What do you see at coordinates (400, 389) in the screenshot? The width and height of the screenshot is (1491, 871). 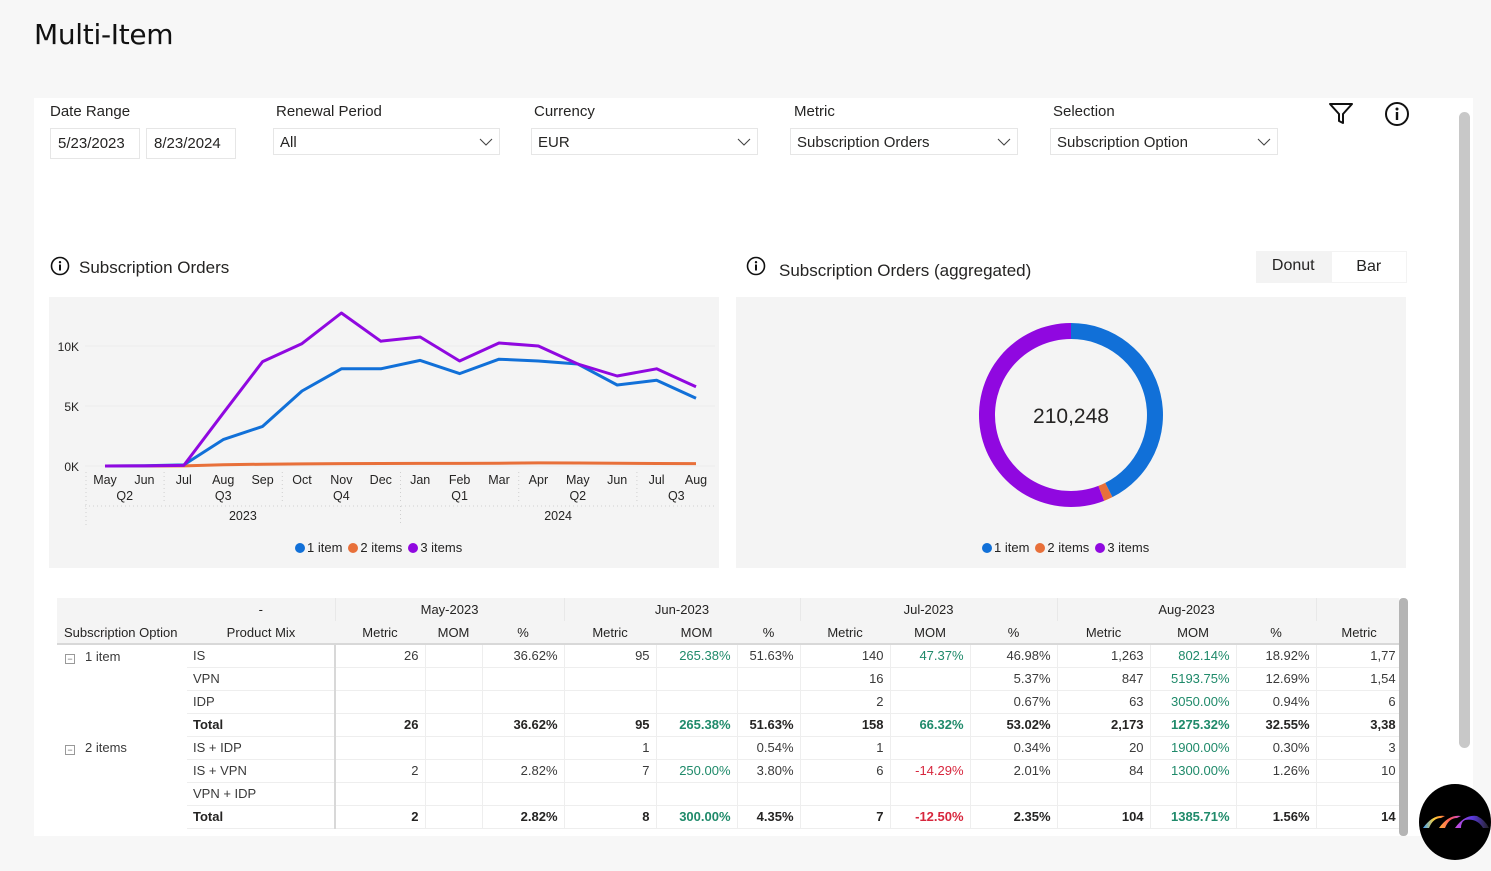 I see `series-line-3-items` at bounding box center [400, 389].